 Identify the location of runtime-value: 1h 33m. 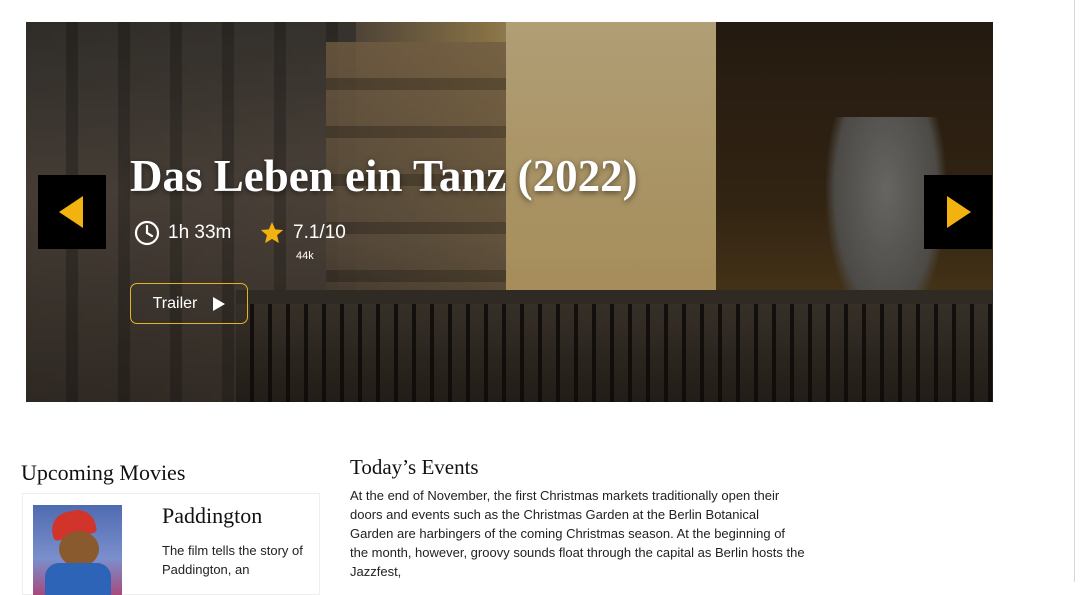
(200, 232).